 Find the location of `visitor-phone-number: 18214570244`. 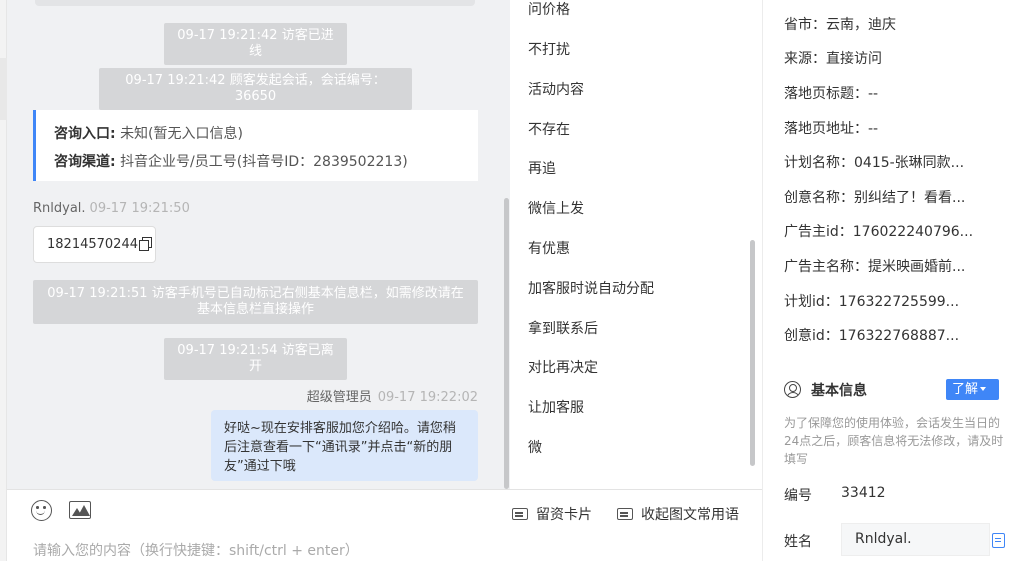

visitor-phone-number: 18214570244 is located at coordinates (92, 244).